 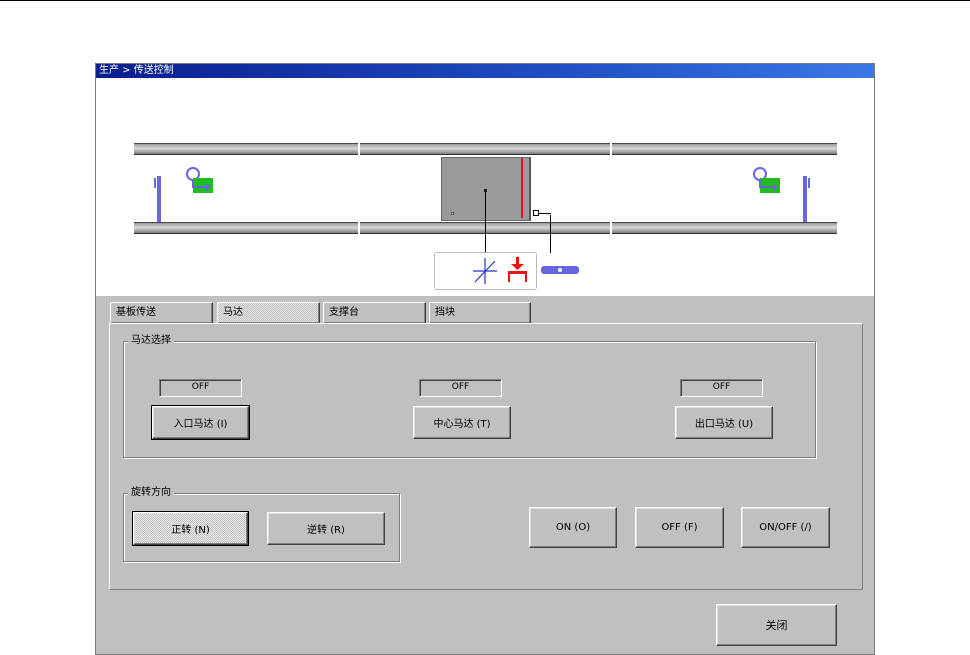 What do you see at coordinates (480, 313) in the screenshot?
I see `tab-stopper: 挡块` at bounding box center [480, 313].